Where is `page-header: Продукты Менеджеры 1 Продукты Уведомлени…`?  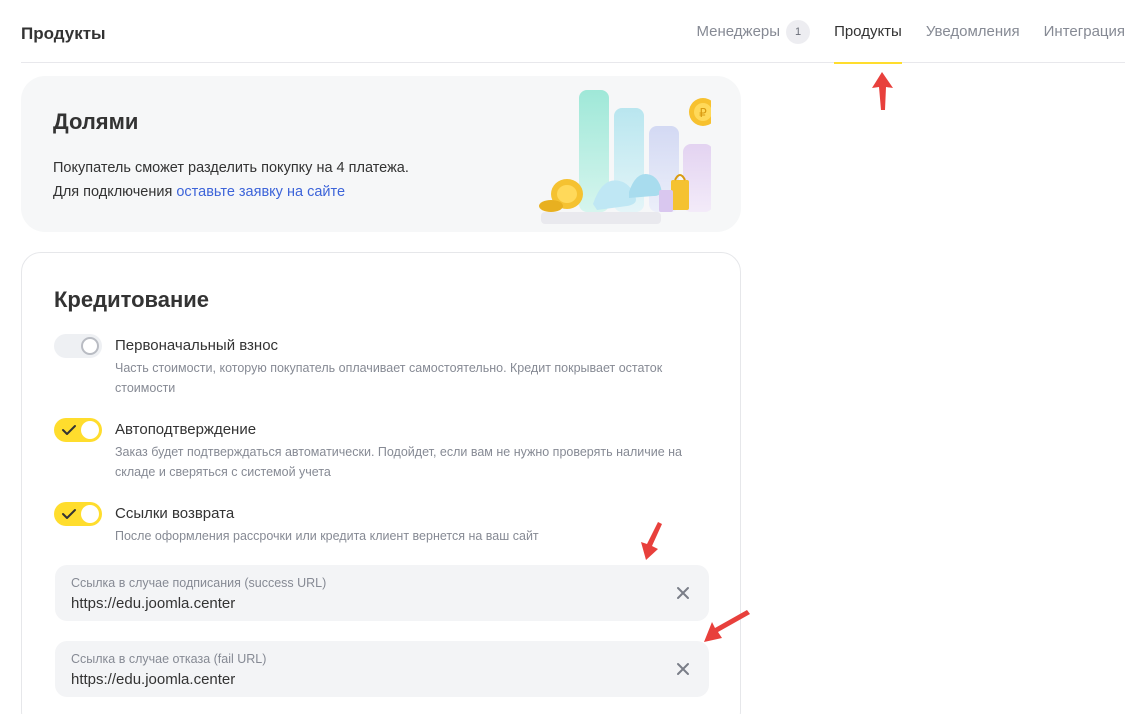
page-header: Продукты Менеджеры 1 Продукты Уведомлени… is located at coordinates (573, 32).